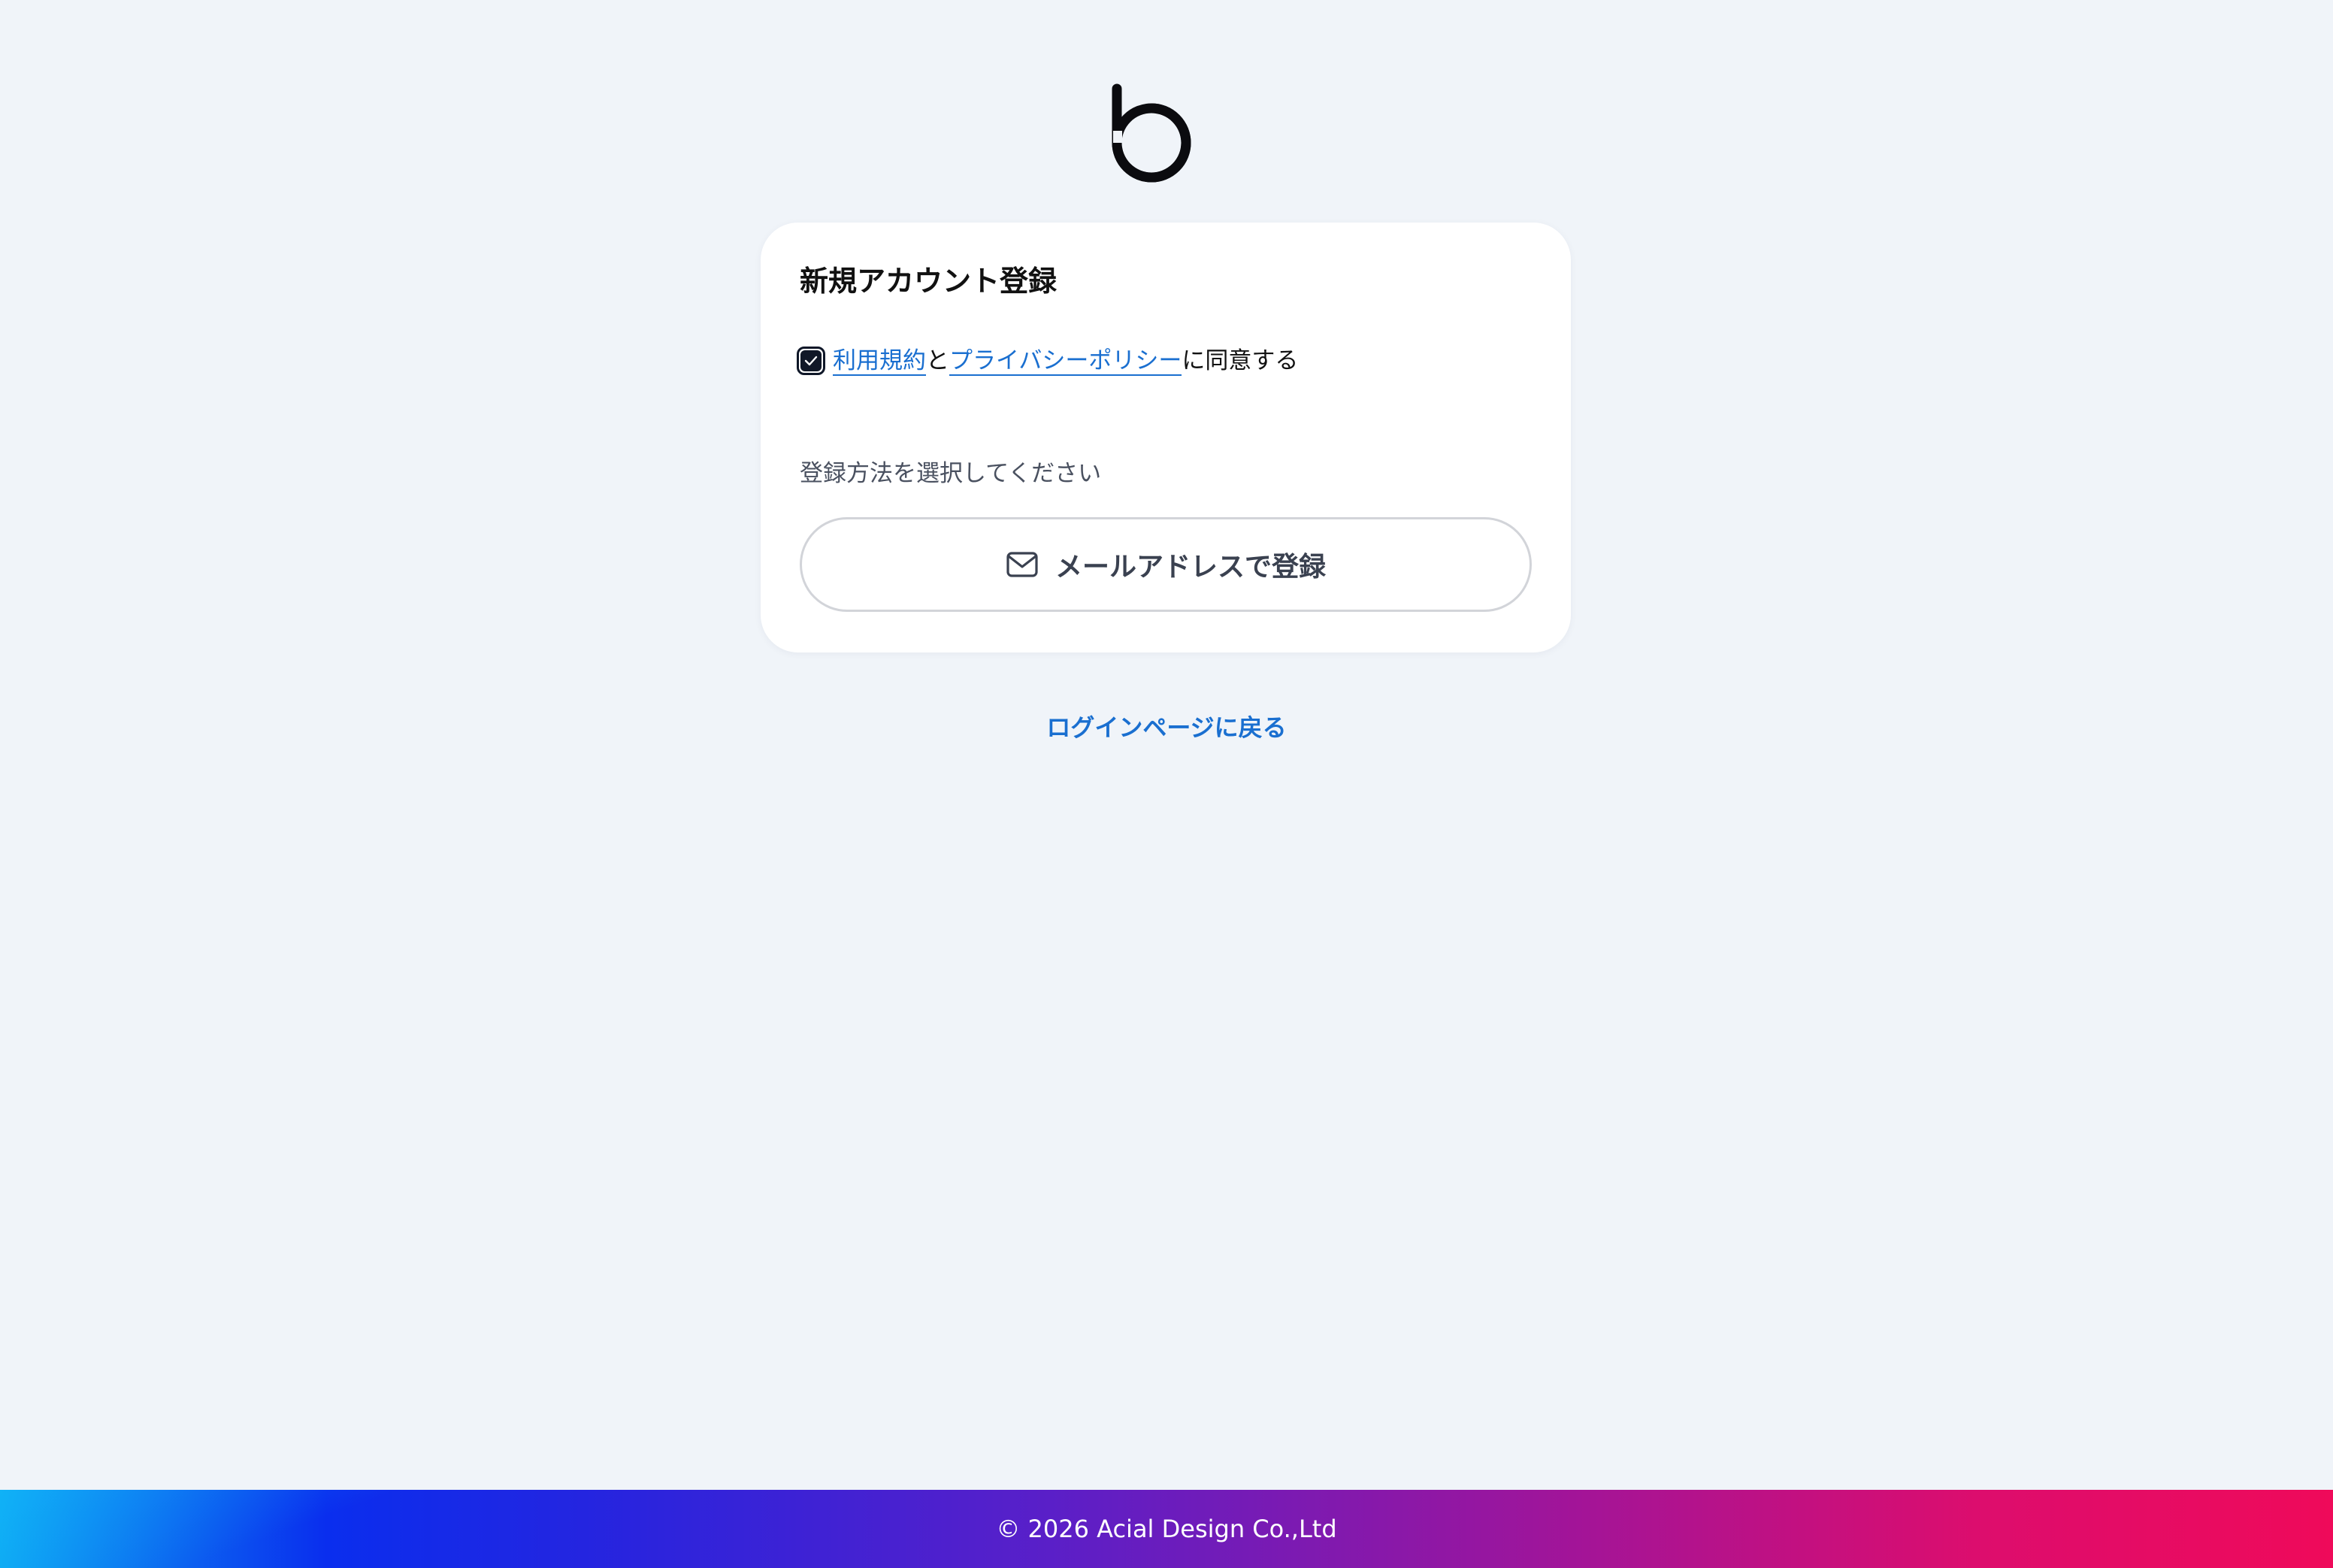 This screenshot has height=1568, width=2333. Describe the element at coordinates (1190, 567) in the screenshot. I see `email-register-label: メールアドレスで登録` at that location.